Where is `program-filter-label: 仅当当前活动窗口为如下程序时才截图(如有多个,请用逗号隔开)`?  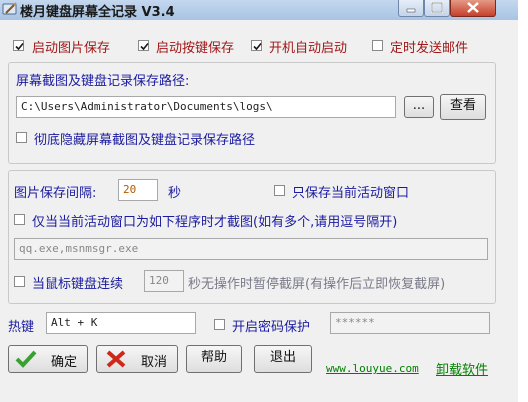
program-filter-label: 仅当当前活动窗口为如下程序时才截图(如有多个,请用逗号隔开) is located at coordinates (215, 222).